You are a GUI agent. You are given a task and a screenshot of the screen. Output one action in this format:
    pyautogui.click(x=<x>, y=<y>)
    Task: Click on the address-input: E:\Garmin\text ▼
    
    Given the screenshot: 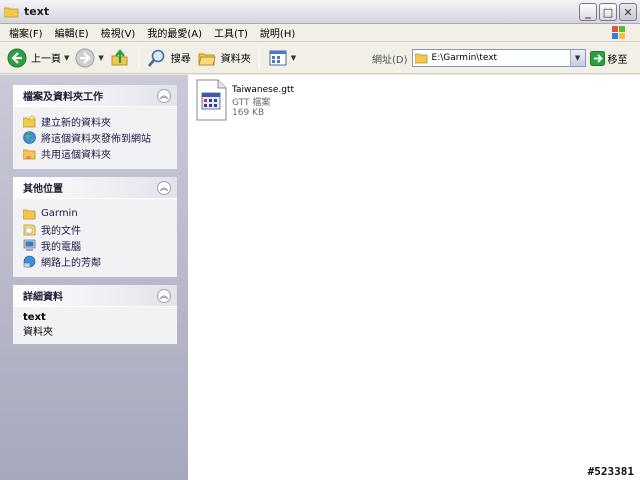 What is the action you would take?
    pyautogui.click(x=498, y=58)
    